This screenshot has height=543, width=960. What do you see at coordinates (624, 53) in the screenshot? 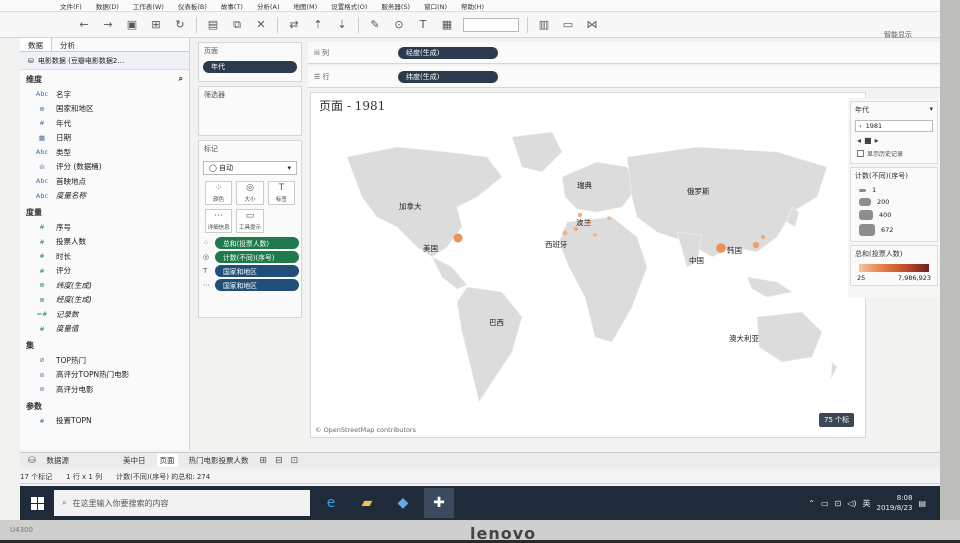
I see `columns-shelf: iii 列 经度(生成)` at bounding box center [624, 53].